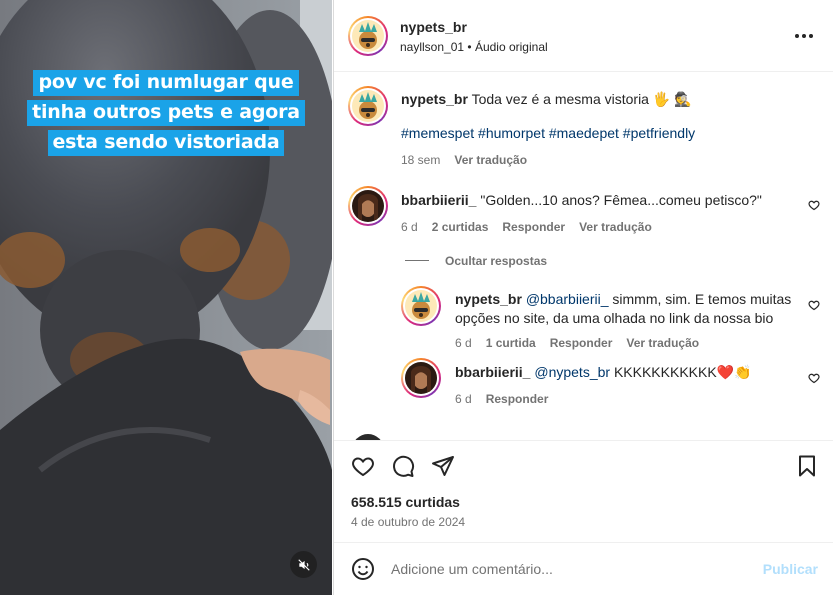  What do you see at coordinates (511, 47) in the screenshot?
I see `original-audio-link: Áudio original` at bounding box center [511, 47].